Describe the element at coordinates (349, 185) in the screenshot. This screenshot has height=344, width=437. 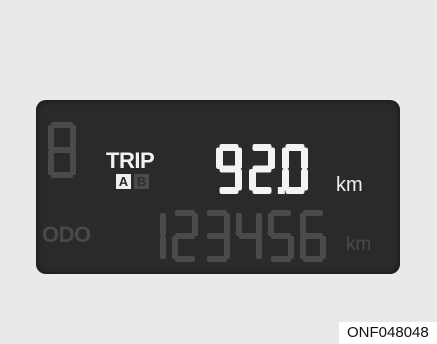
I see `trip-unit: km` at that location.